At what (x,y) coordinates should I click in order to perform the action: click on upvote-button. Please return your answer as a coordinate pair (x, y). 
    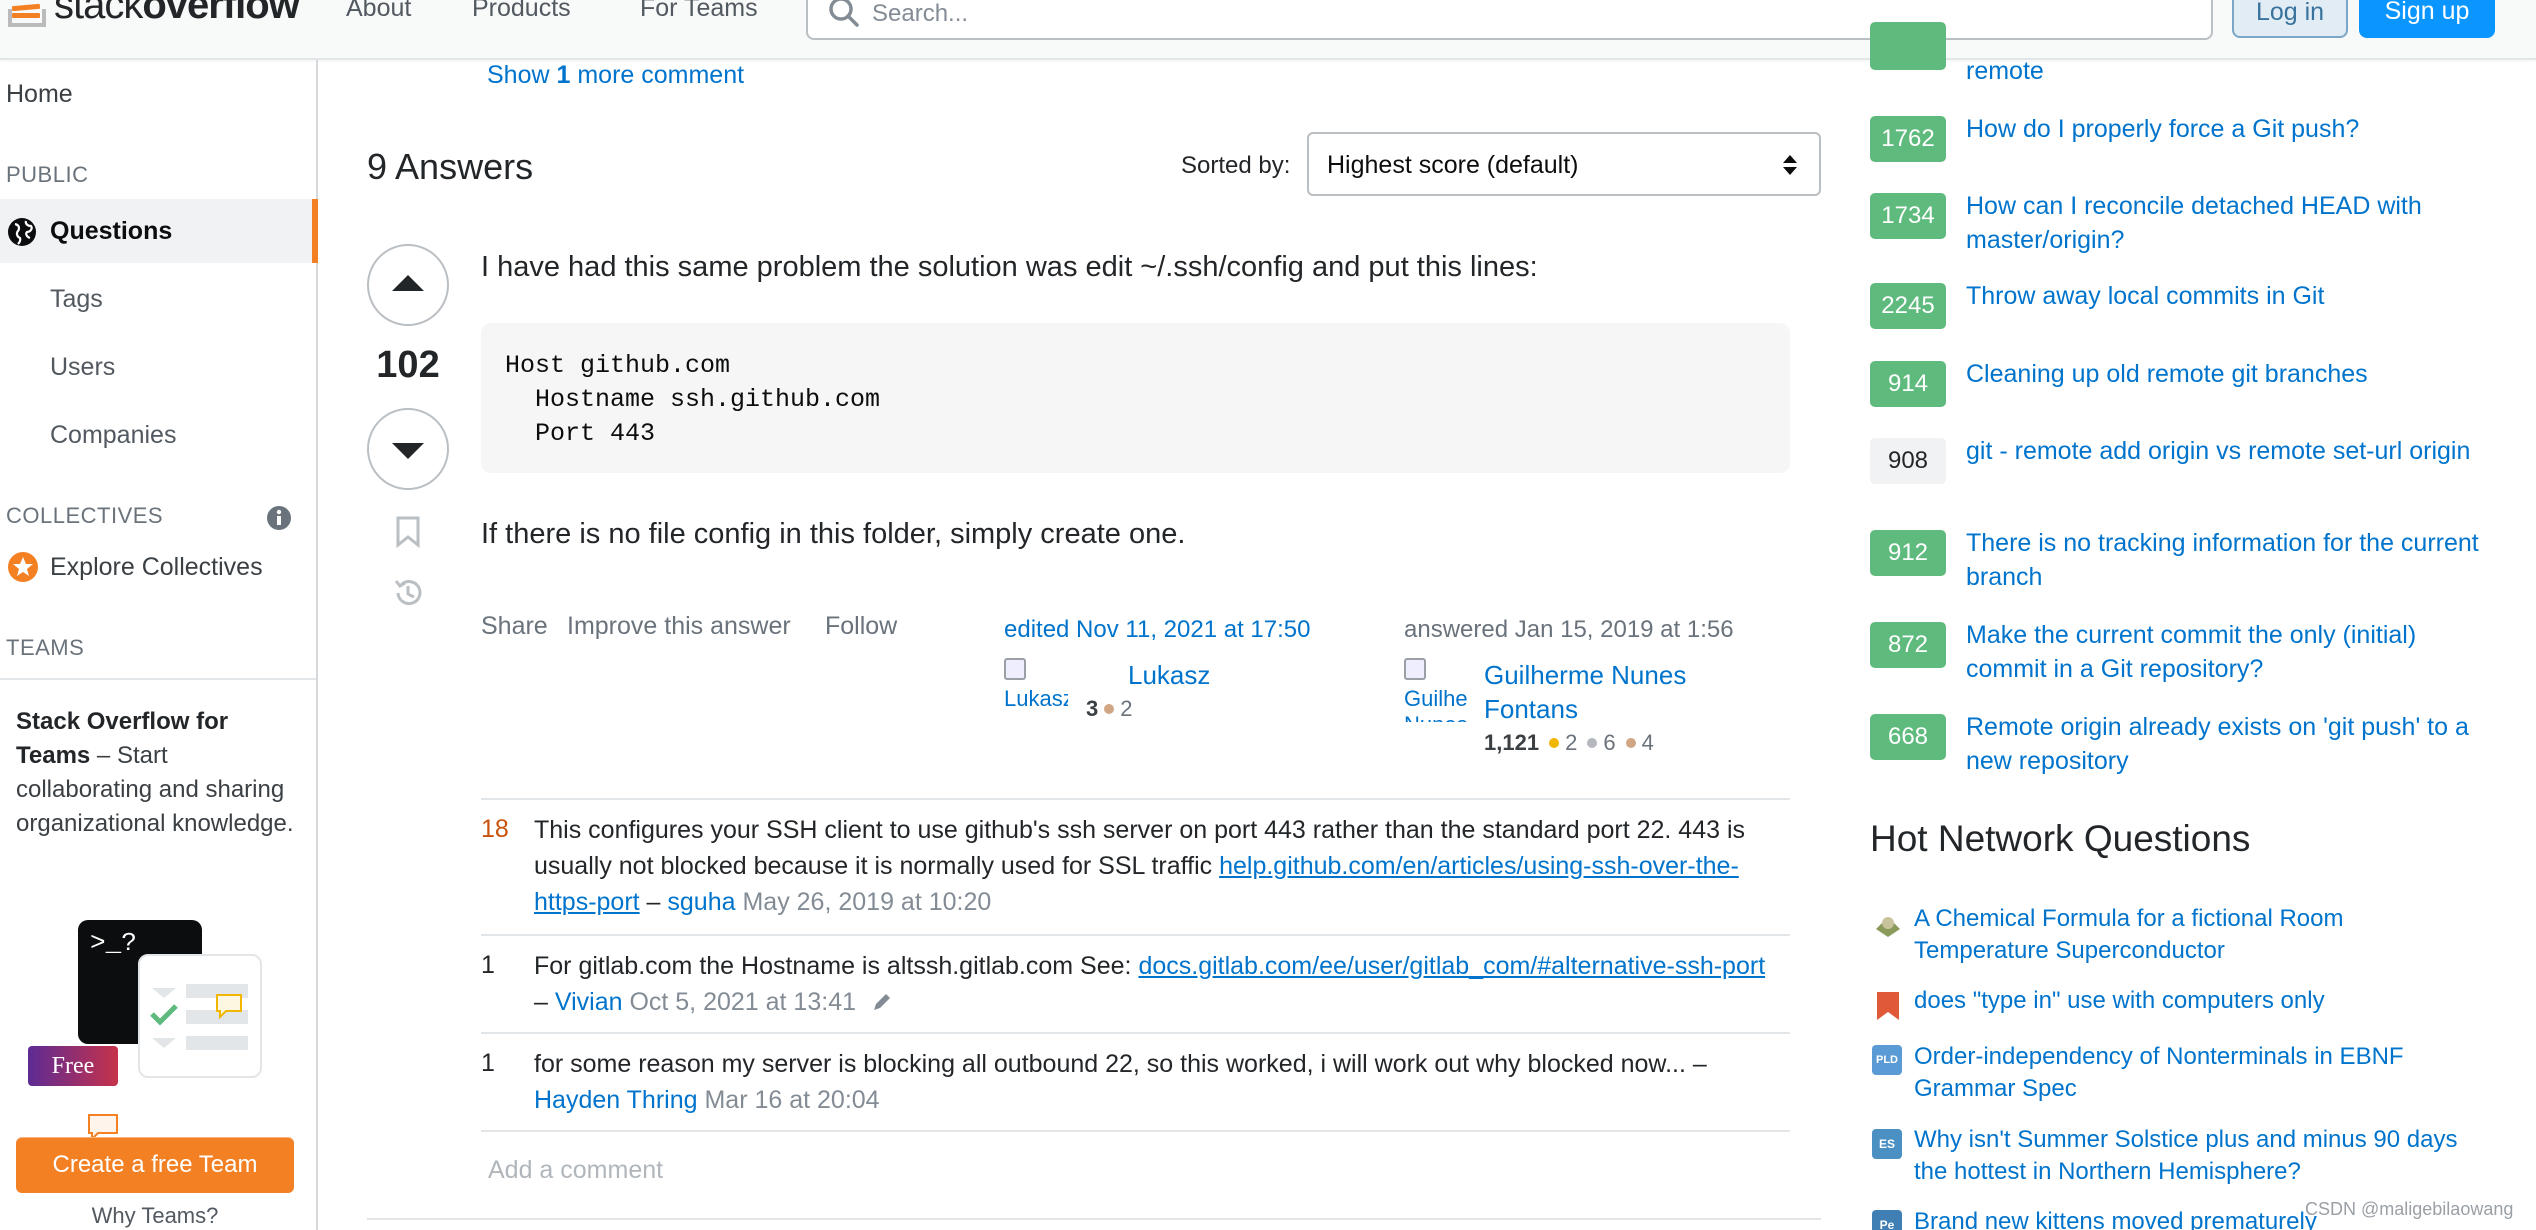
    Looking at the image, I should click on (408, 285).